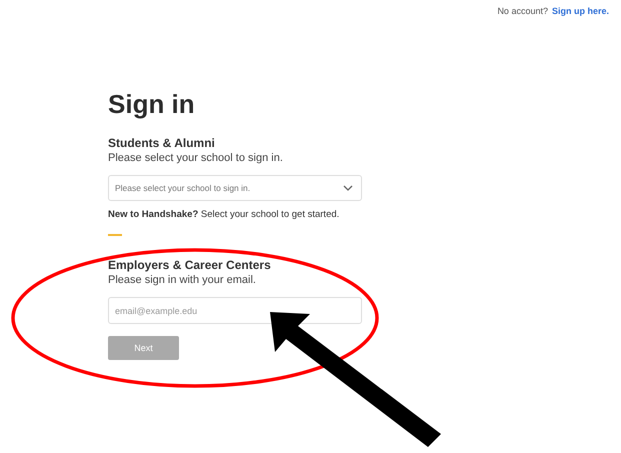  Describe the element at coordinates (152, 104) in the screenshot. I see `page-title: Sign in` at that location.